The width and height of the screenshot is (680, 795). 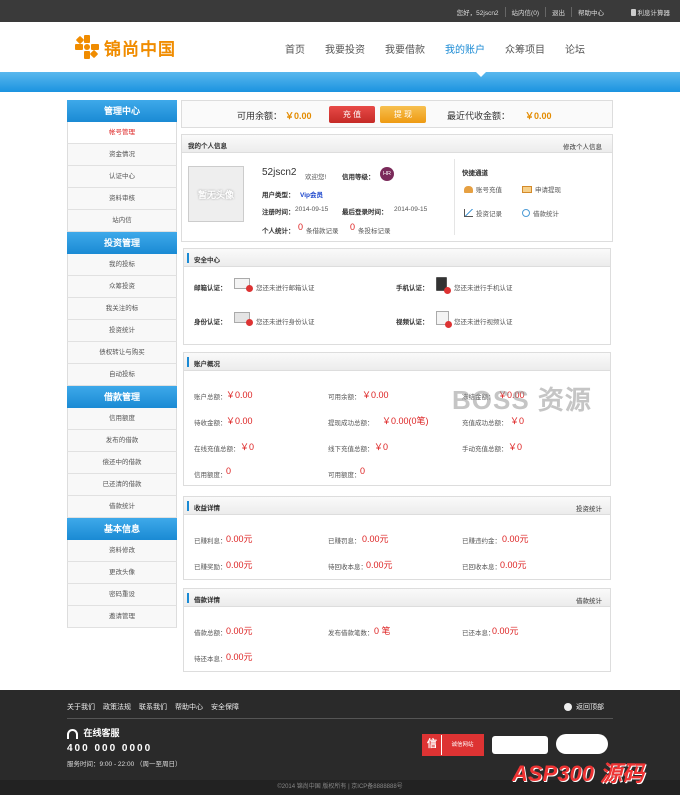 What do you see at coordinates (117, 707) in the screenshot?
I see `footer-link-policy: 政策法规` at bounding box center [117, 707].